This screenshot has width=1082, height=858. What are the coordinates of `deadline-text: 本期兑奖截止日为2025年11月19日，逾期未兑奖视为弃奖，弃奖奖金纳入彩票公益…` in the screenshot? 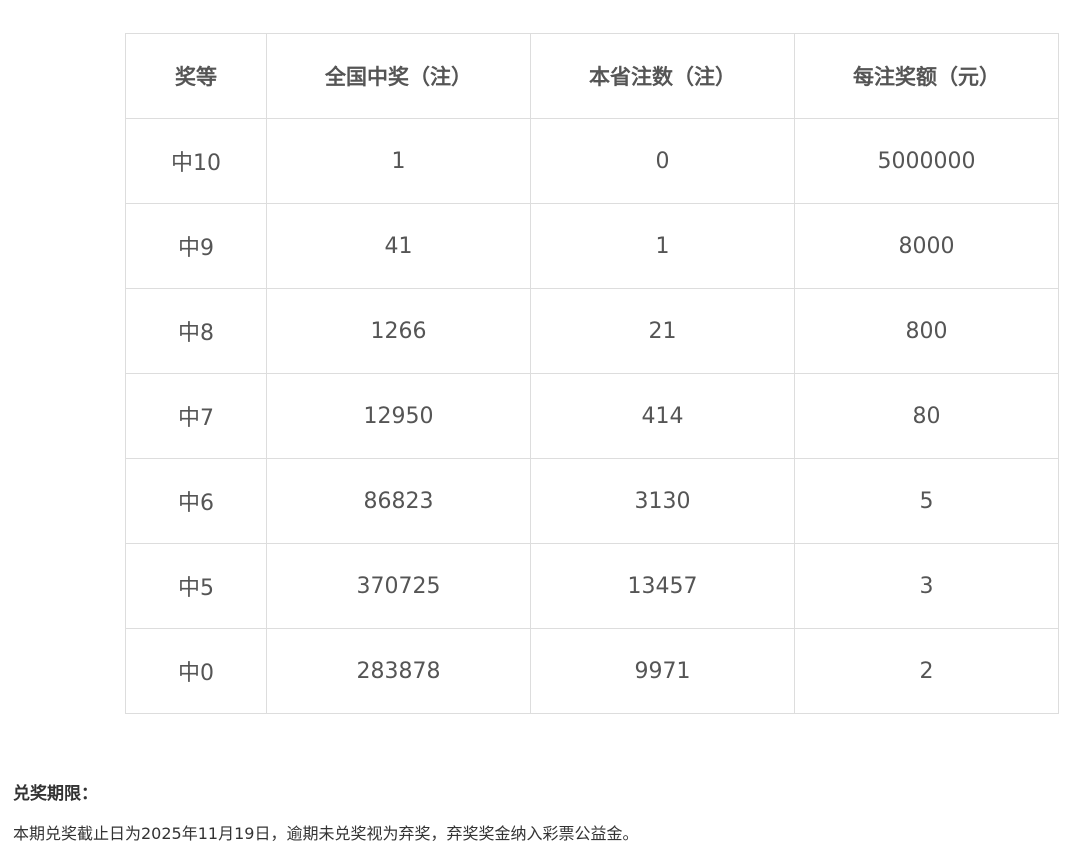 It's located at (326, 833).